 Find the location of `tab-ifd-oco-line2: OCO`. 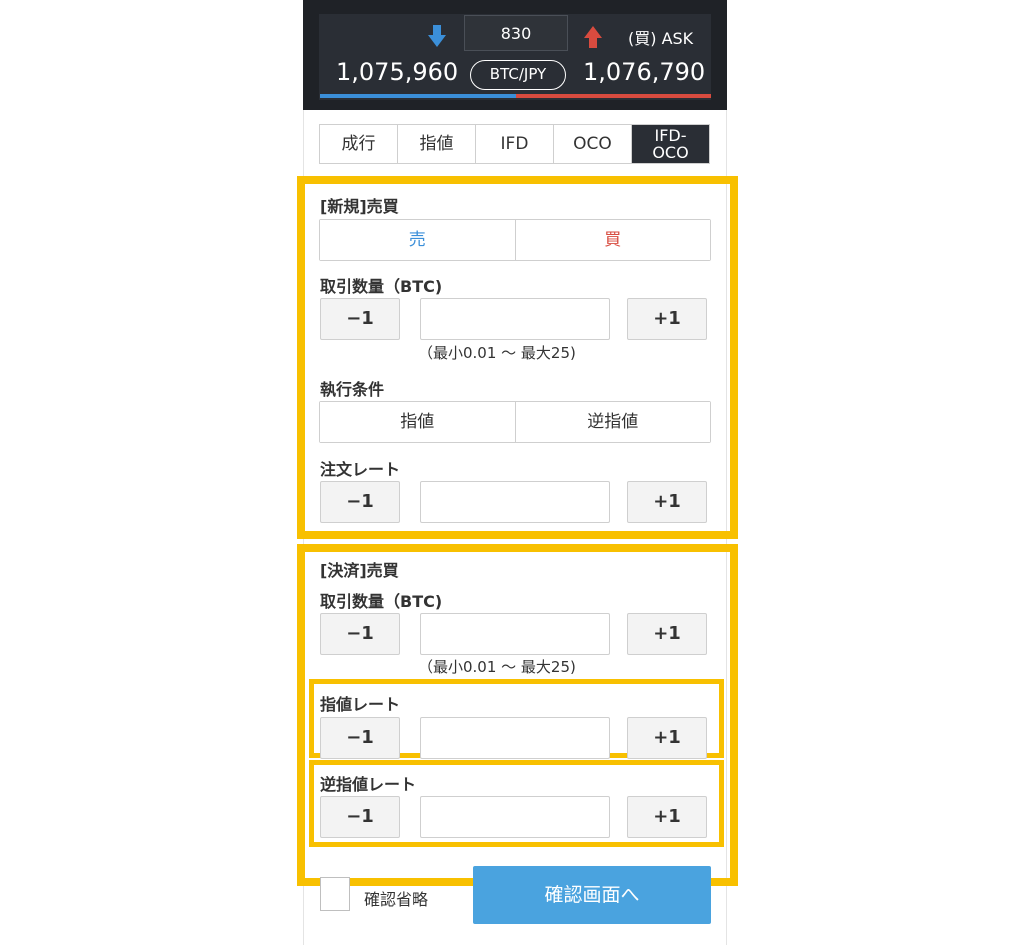

tab-ifd-oco-line2: OCO is located at coordinates (670, 152).